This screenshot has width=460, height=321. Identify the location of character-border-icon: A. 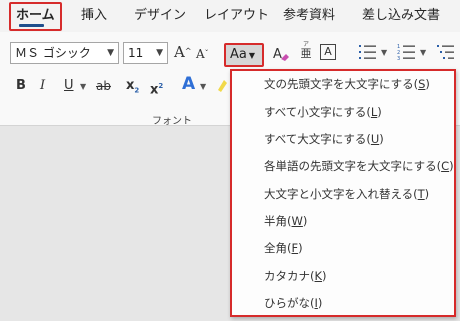
(328, 52).